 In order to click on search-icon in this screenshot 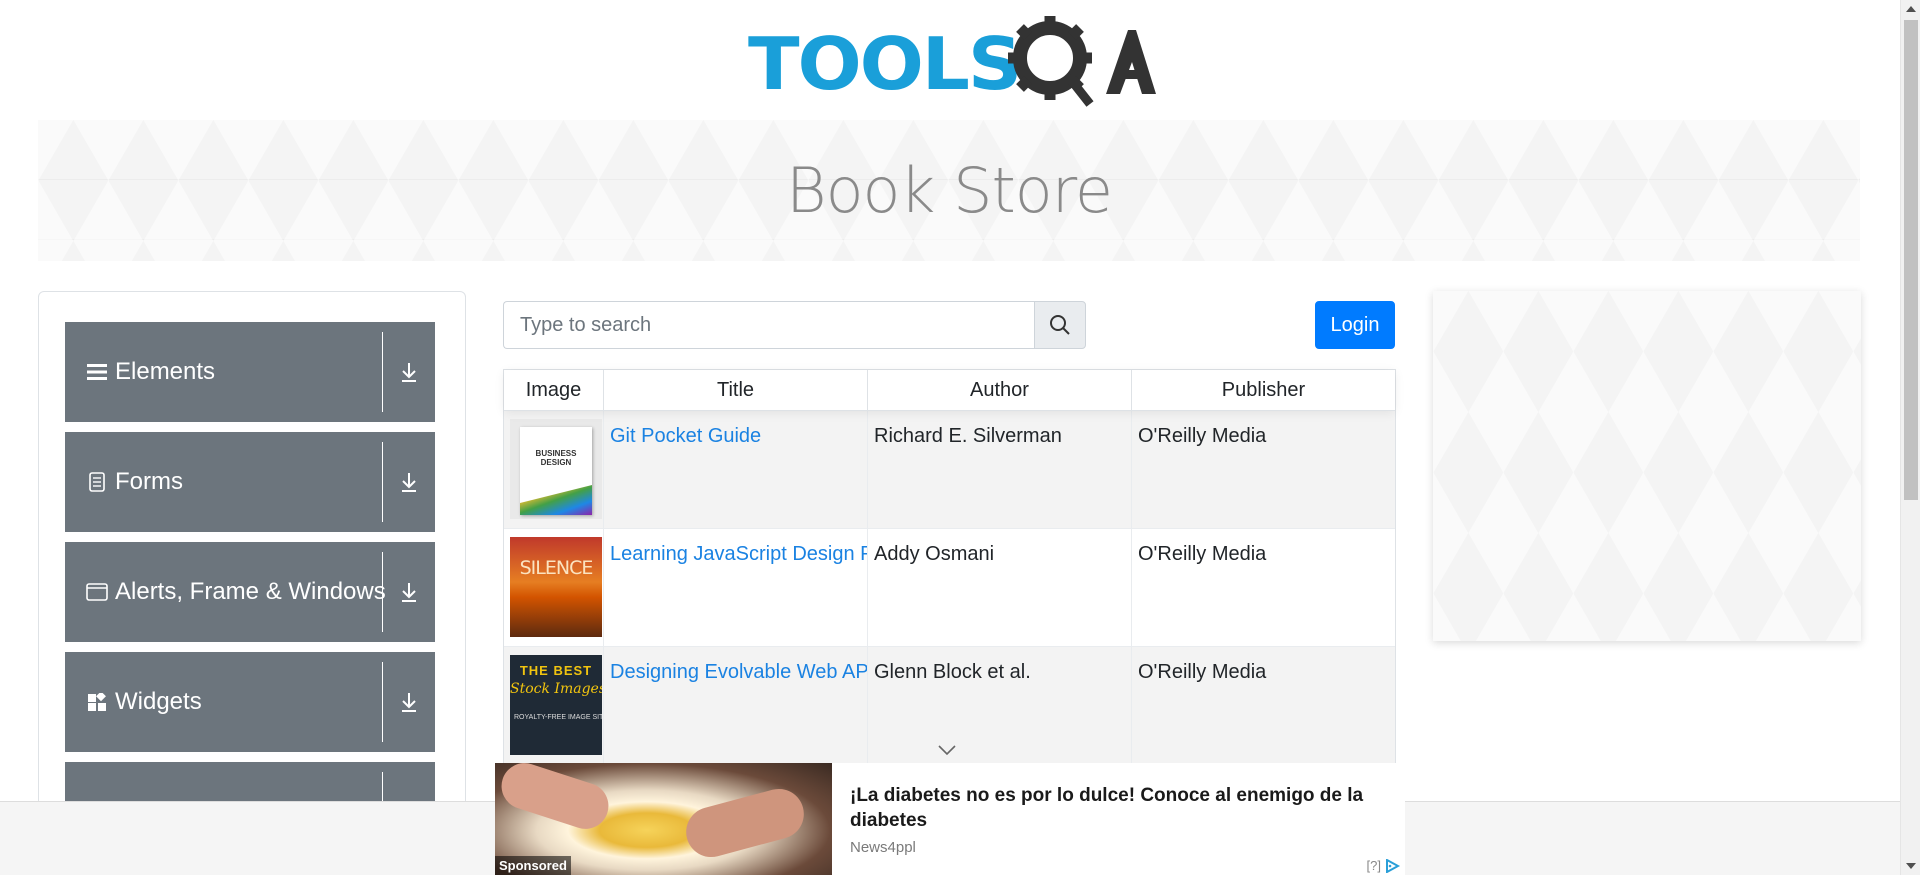, I will do `click(1060, 325)`.